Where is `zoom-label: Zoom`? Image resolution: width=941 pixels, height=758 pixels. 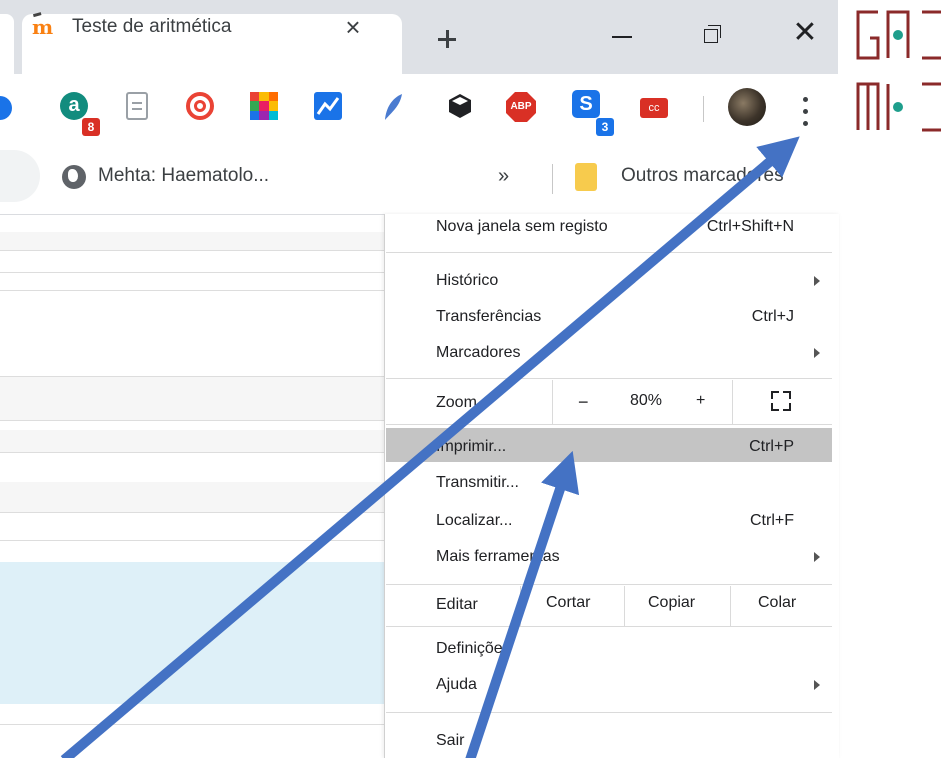
zoom-label: Zoom is located at coordinates (456, 402).